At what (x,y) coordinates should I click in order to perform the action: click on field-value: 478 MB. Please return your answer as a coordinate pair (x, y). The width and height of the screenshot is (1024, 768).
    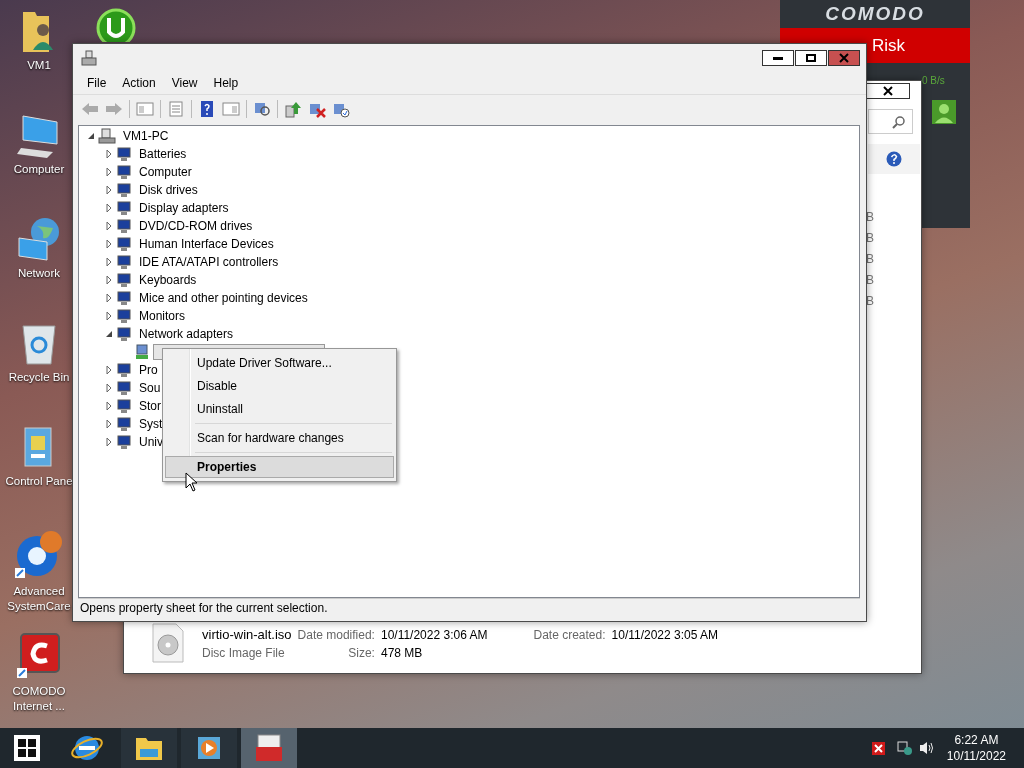
    Looking at the image, I should click on (402, 652).